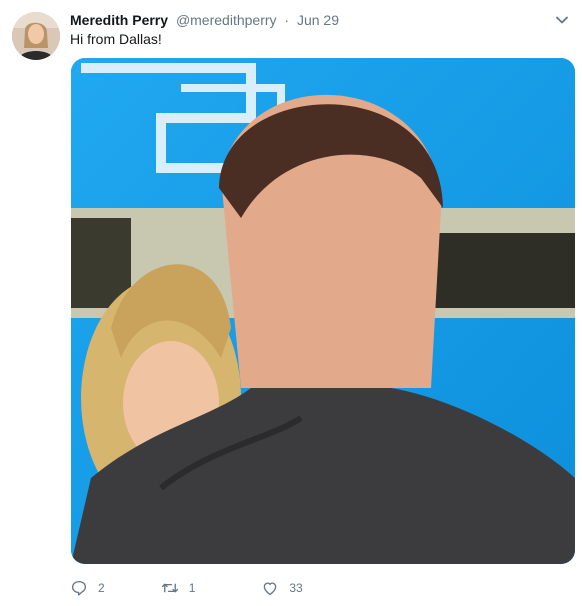 Image resolution: width=582 pixels, height=606 pixels. I want to click on heart-icon, so click(270, 588).